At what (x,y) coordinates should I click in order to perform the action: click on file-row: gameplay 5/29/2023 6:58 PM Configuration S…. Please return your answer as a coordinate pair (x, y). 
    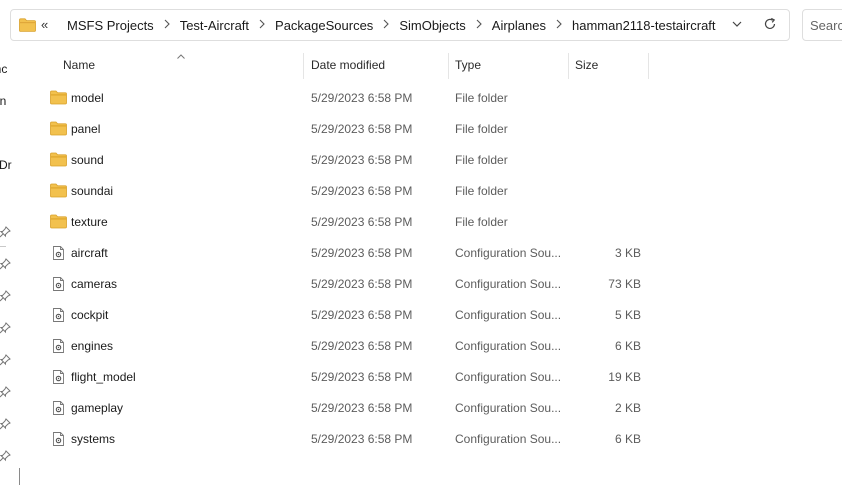
    Looking at the image, I should click on (345, 408).